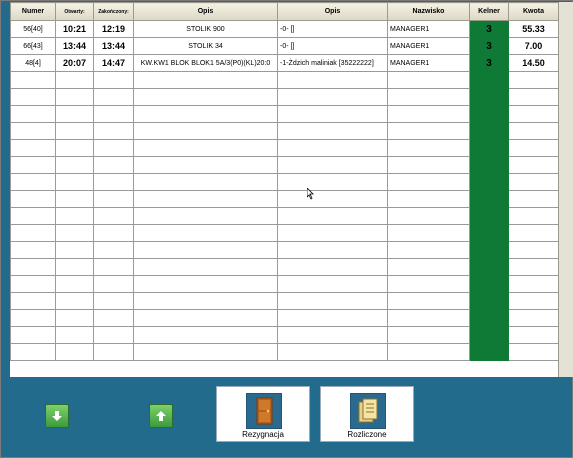 The image size is (573, 458). What do you see at coordinates (264, 411) in the screenshot?
I see `door-icon` at bounding box center [264, 411].